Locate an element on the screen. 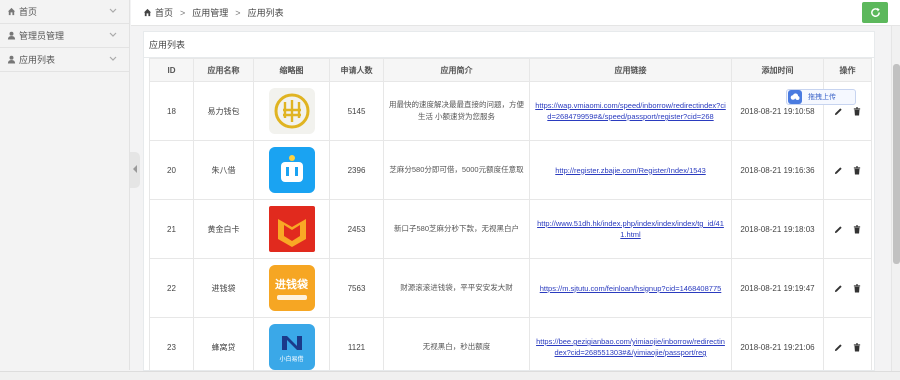  cell-applicants: 7563 is located at coordinates (356, 288).